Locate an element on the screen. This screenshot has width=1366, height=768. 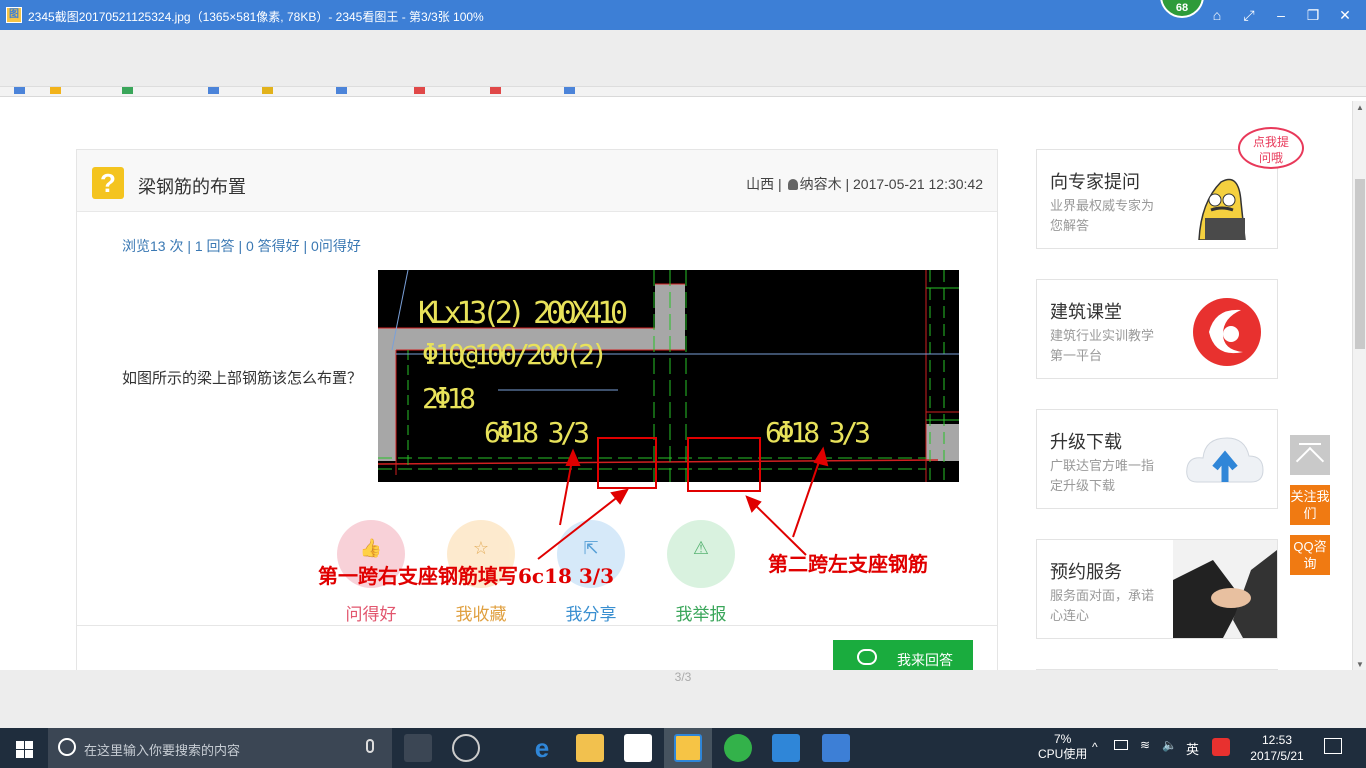
wifi-icon: ≋ is located at coordinates (1145, 745).